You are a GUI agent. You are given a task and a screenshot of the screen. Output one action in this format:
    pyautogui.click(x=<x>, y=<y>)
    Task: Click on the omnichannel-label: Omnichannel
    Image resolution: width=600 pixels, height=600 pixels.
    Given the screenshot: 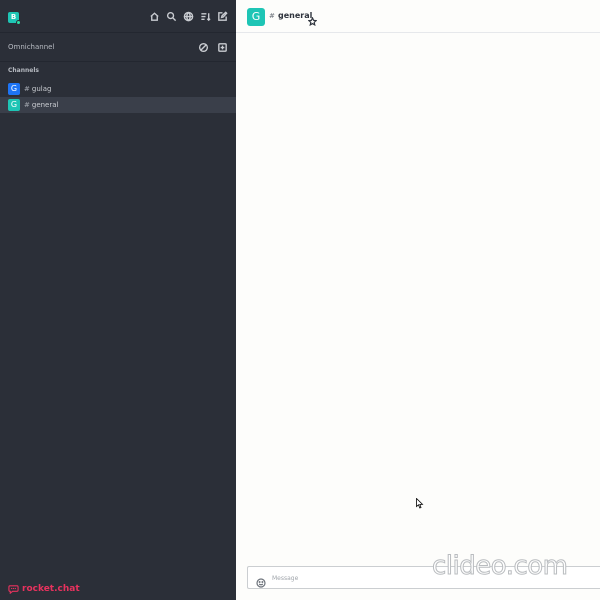 What is the action you would take?
    pyautogui.click(x=31, y=47)
    